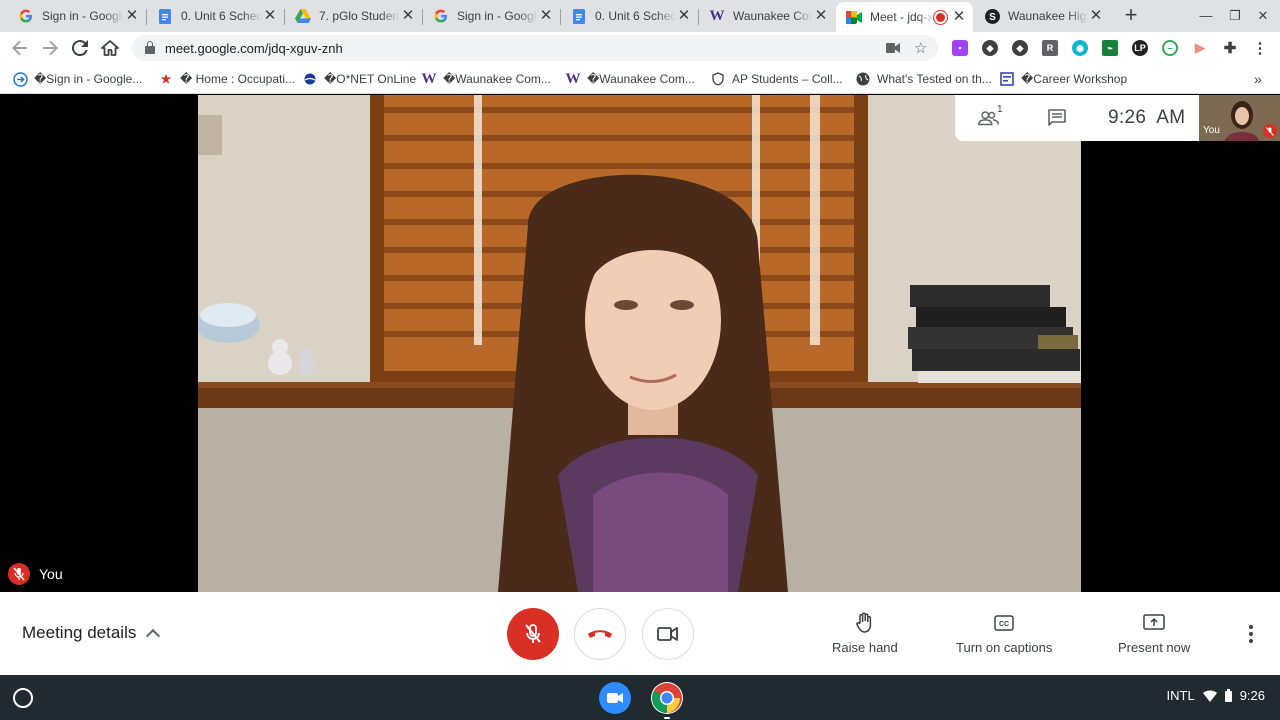 This screenshot has width=1280, height=720. I want to click on home-button, so click(110, 48).